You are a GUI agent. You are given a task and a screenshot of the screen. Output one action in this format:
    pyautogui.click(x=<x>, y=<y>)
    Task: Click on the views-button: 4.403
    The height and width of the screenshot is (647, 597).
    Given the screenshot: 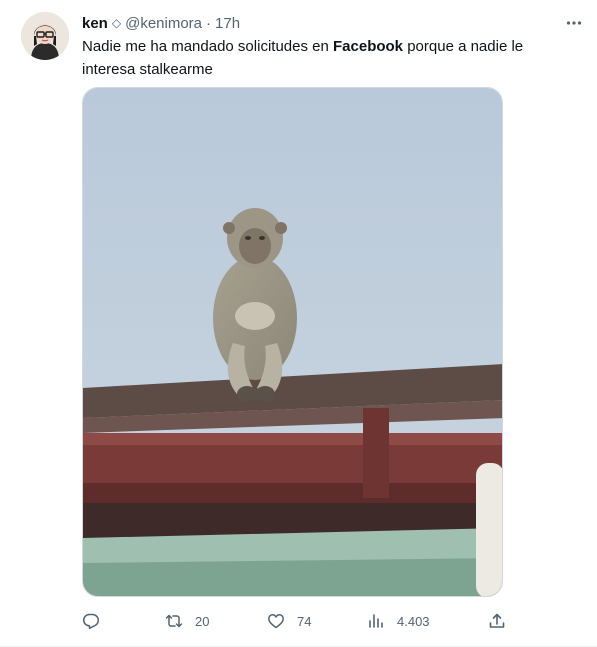 What is the action you would take?
    pyautogui.click(x=398, y=621)
    